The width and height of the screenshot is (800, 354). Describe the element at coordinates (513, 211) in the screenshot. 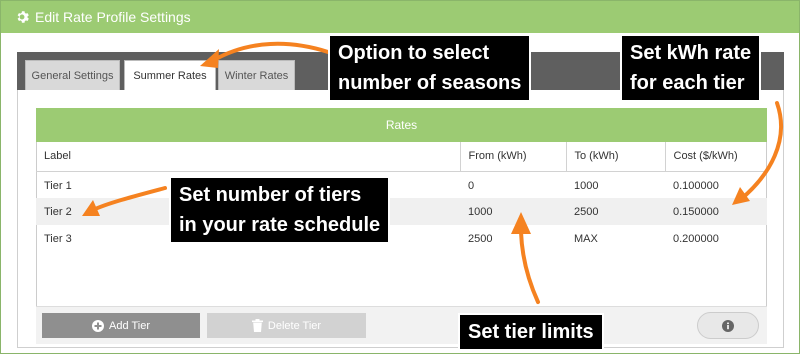

I see `tier-from-cell: 1000` at that location.